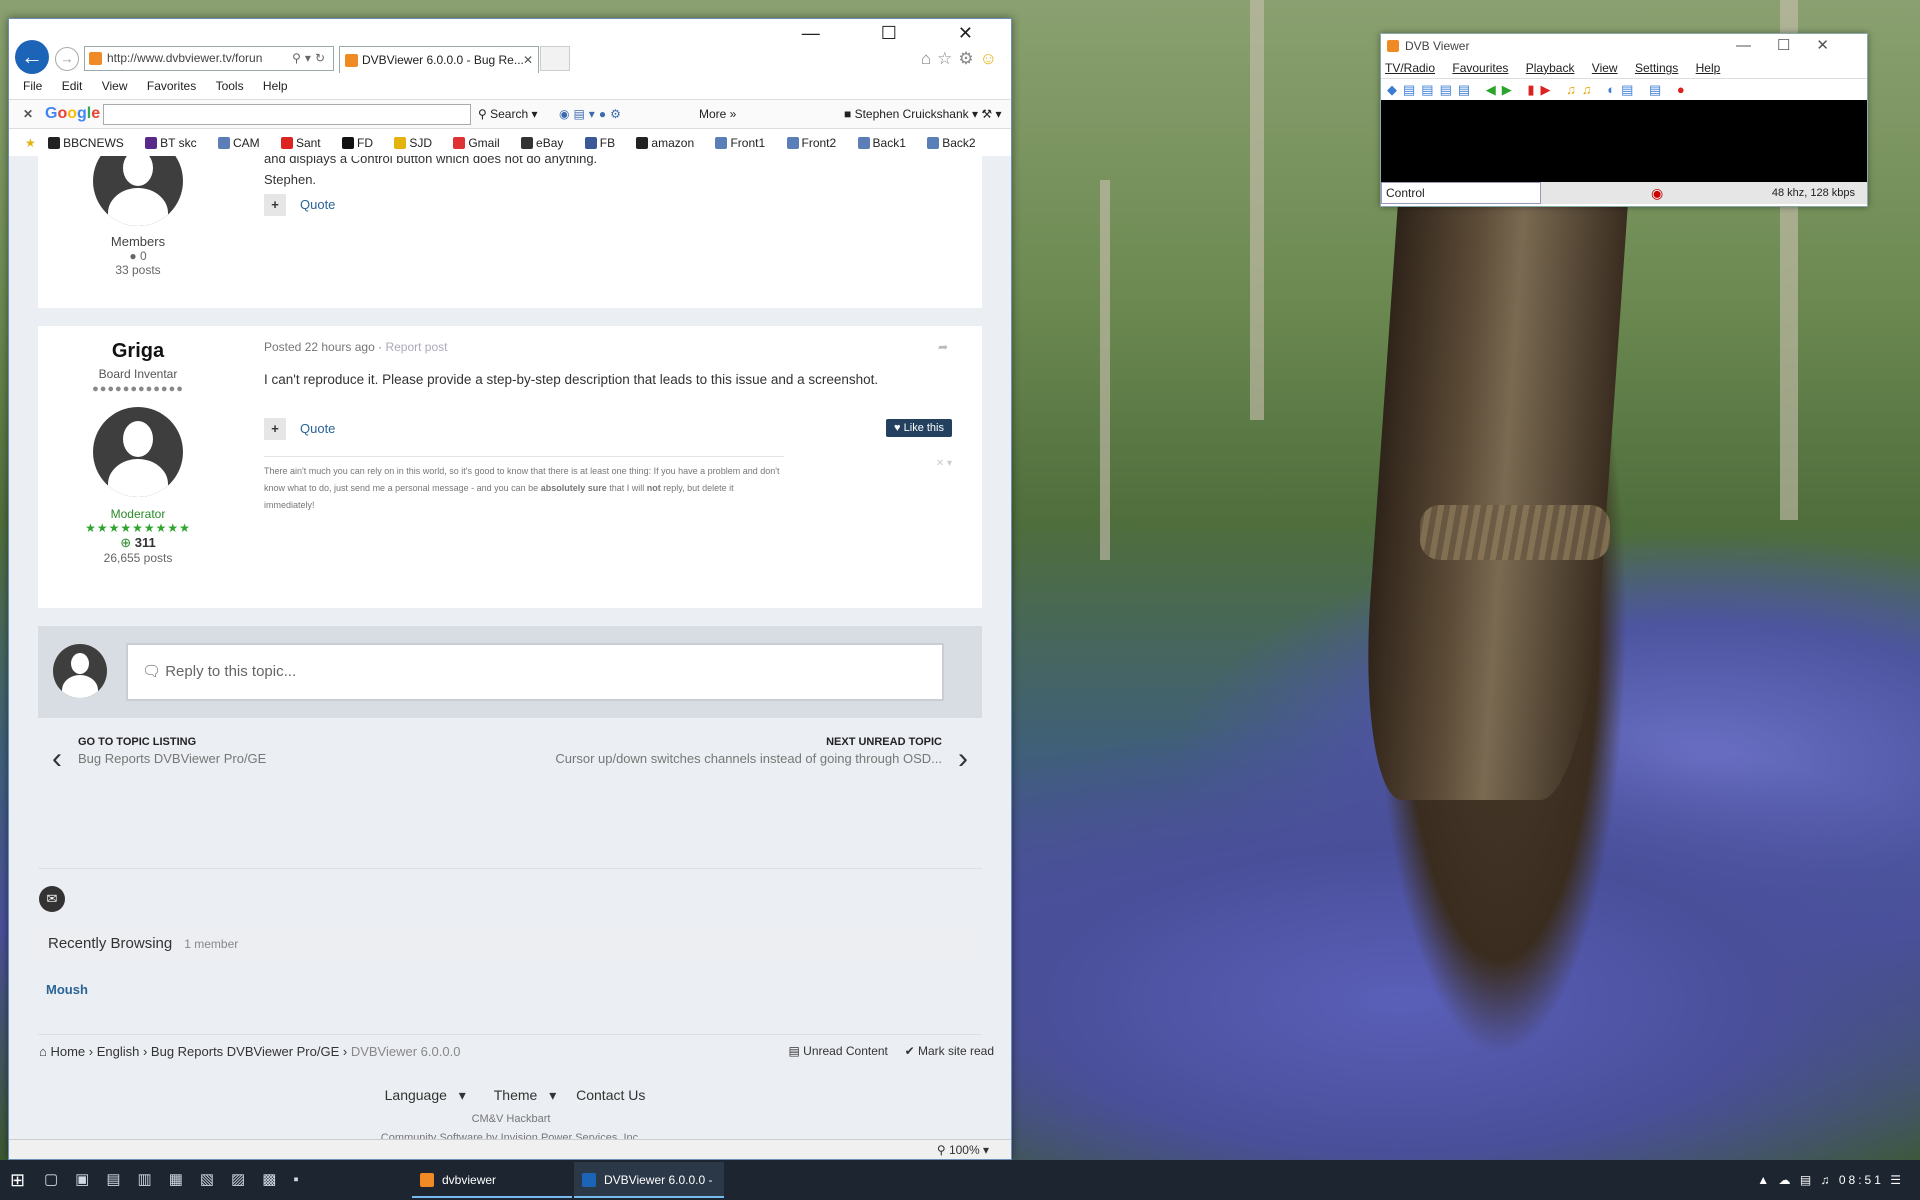  What do you see at coordinates (310, 58) in the screenshot?
I see `address-icons: ⚲▾↻` at bounding box center [310, 58].